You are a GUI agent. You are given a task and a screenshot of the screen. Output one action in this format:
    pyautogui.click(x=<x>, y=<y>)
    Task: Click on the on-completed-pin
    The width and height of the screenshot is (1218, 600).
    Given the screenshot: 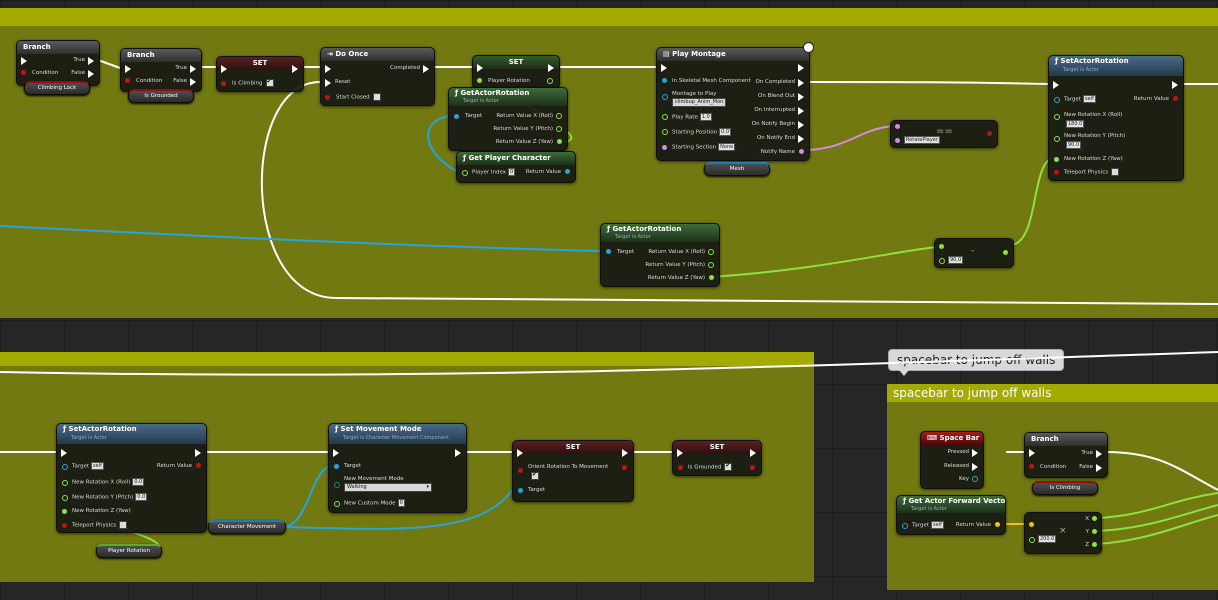 What is the action you would take?
    pyautogui.click(x=801, y=83)
    